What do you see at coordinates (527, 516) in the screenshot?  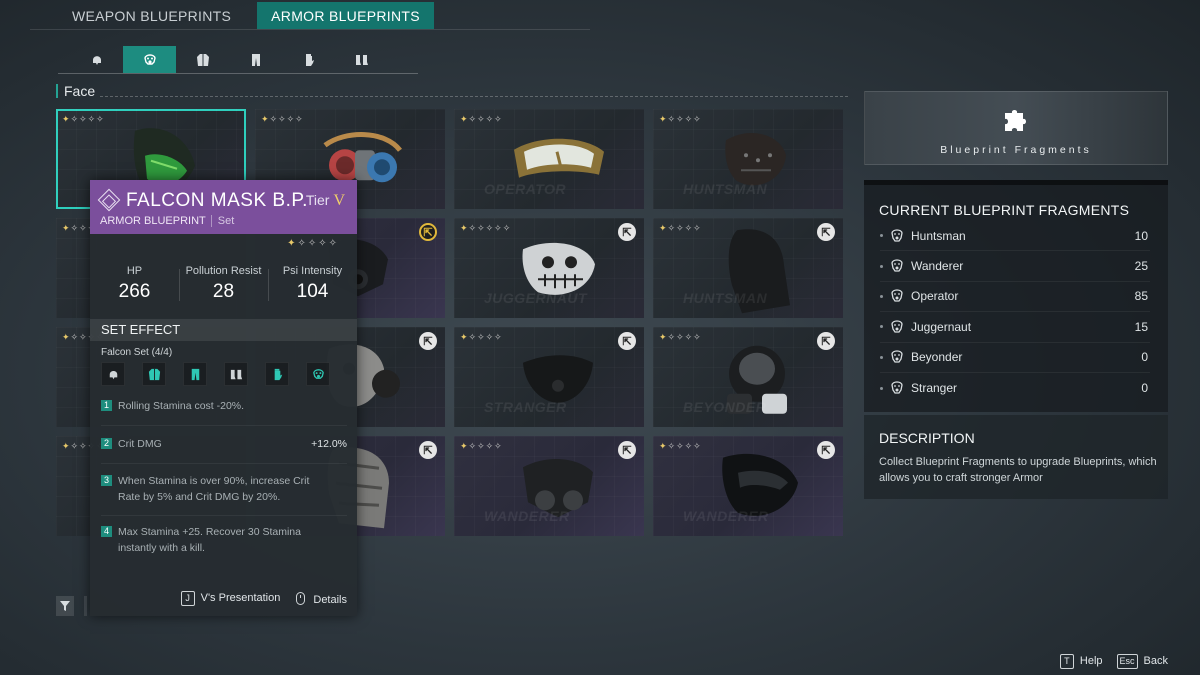 I see `archetype-watermark: WANDERER` at bounding box center [527, 516].